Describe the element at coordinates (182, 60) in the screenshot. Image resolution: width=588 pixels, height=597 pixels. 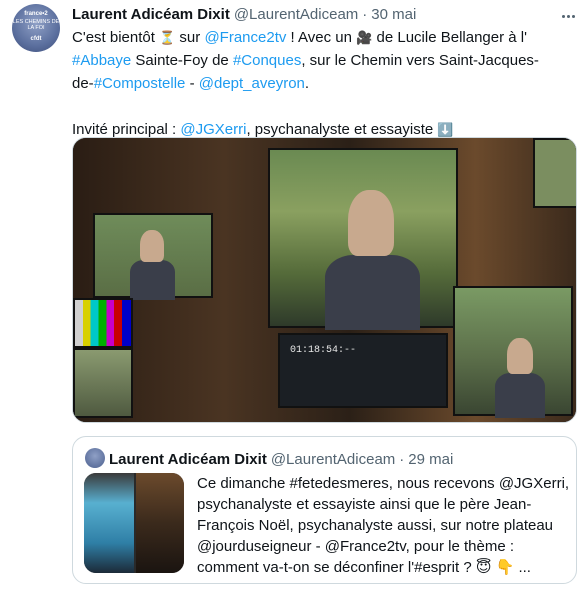
I see `tweet-text-segment: Sainte-Foy de` at that location.